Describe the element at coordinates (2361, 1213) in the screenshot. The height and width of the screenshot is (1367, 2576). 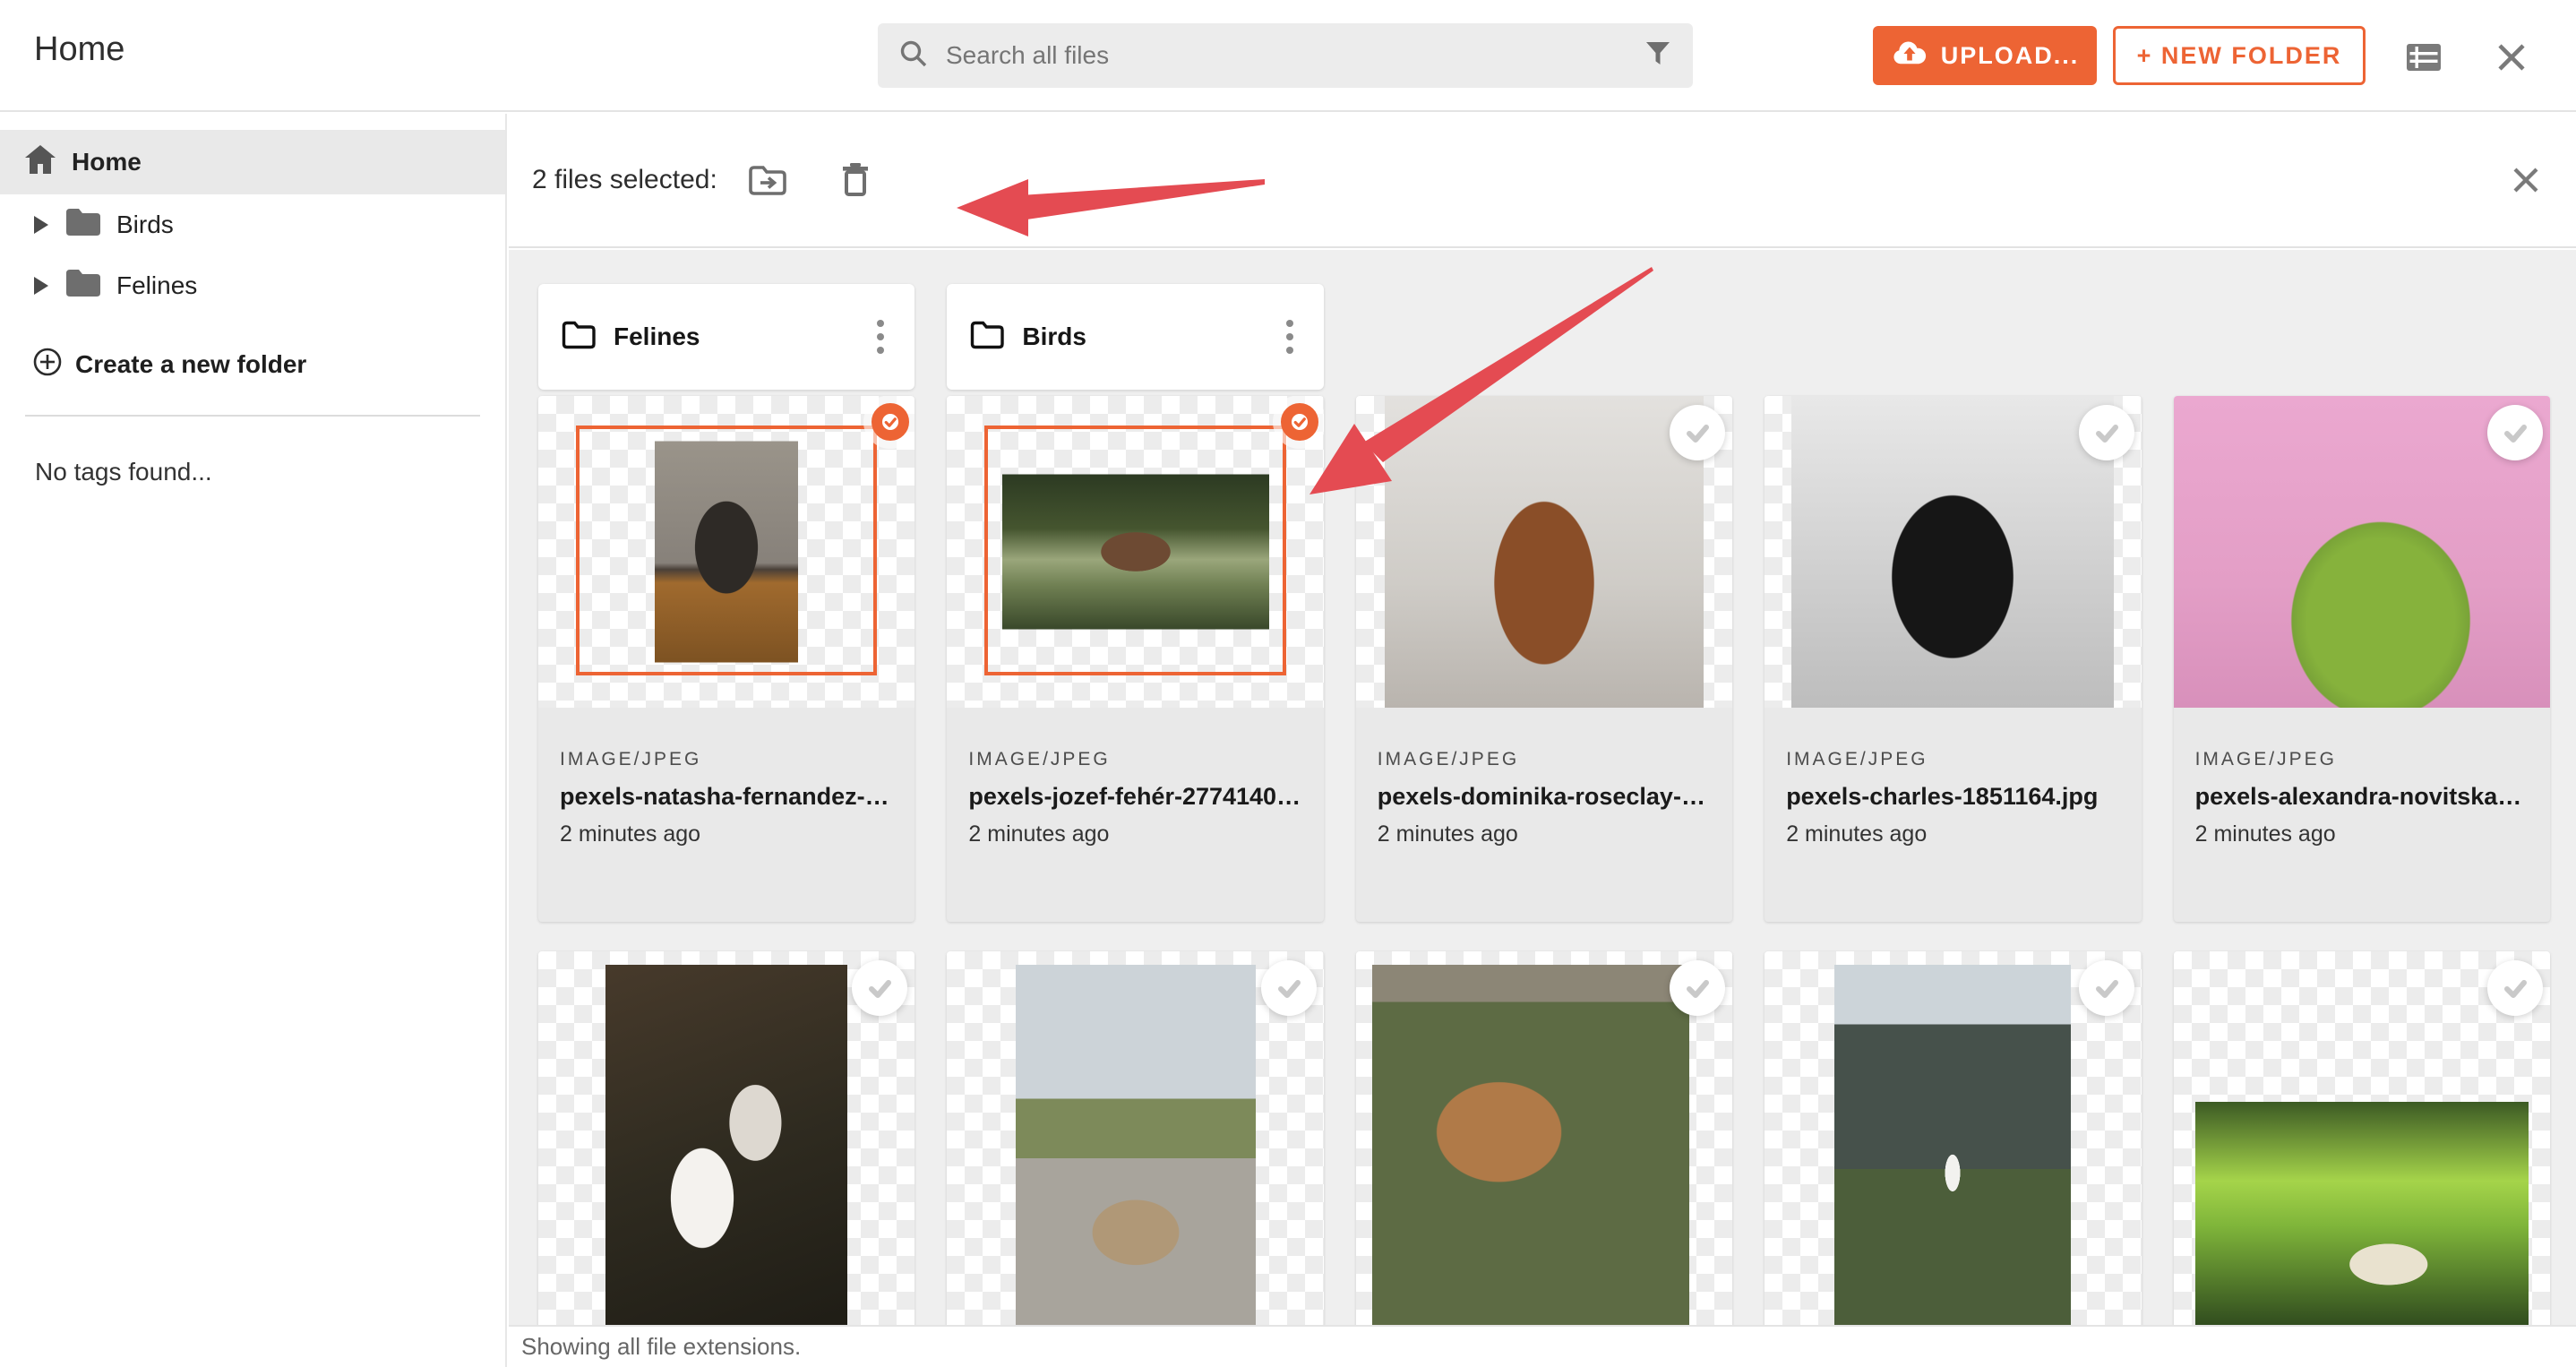
I see `thumbnail-lambs-in-grass` at that location.